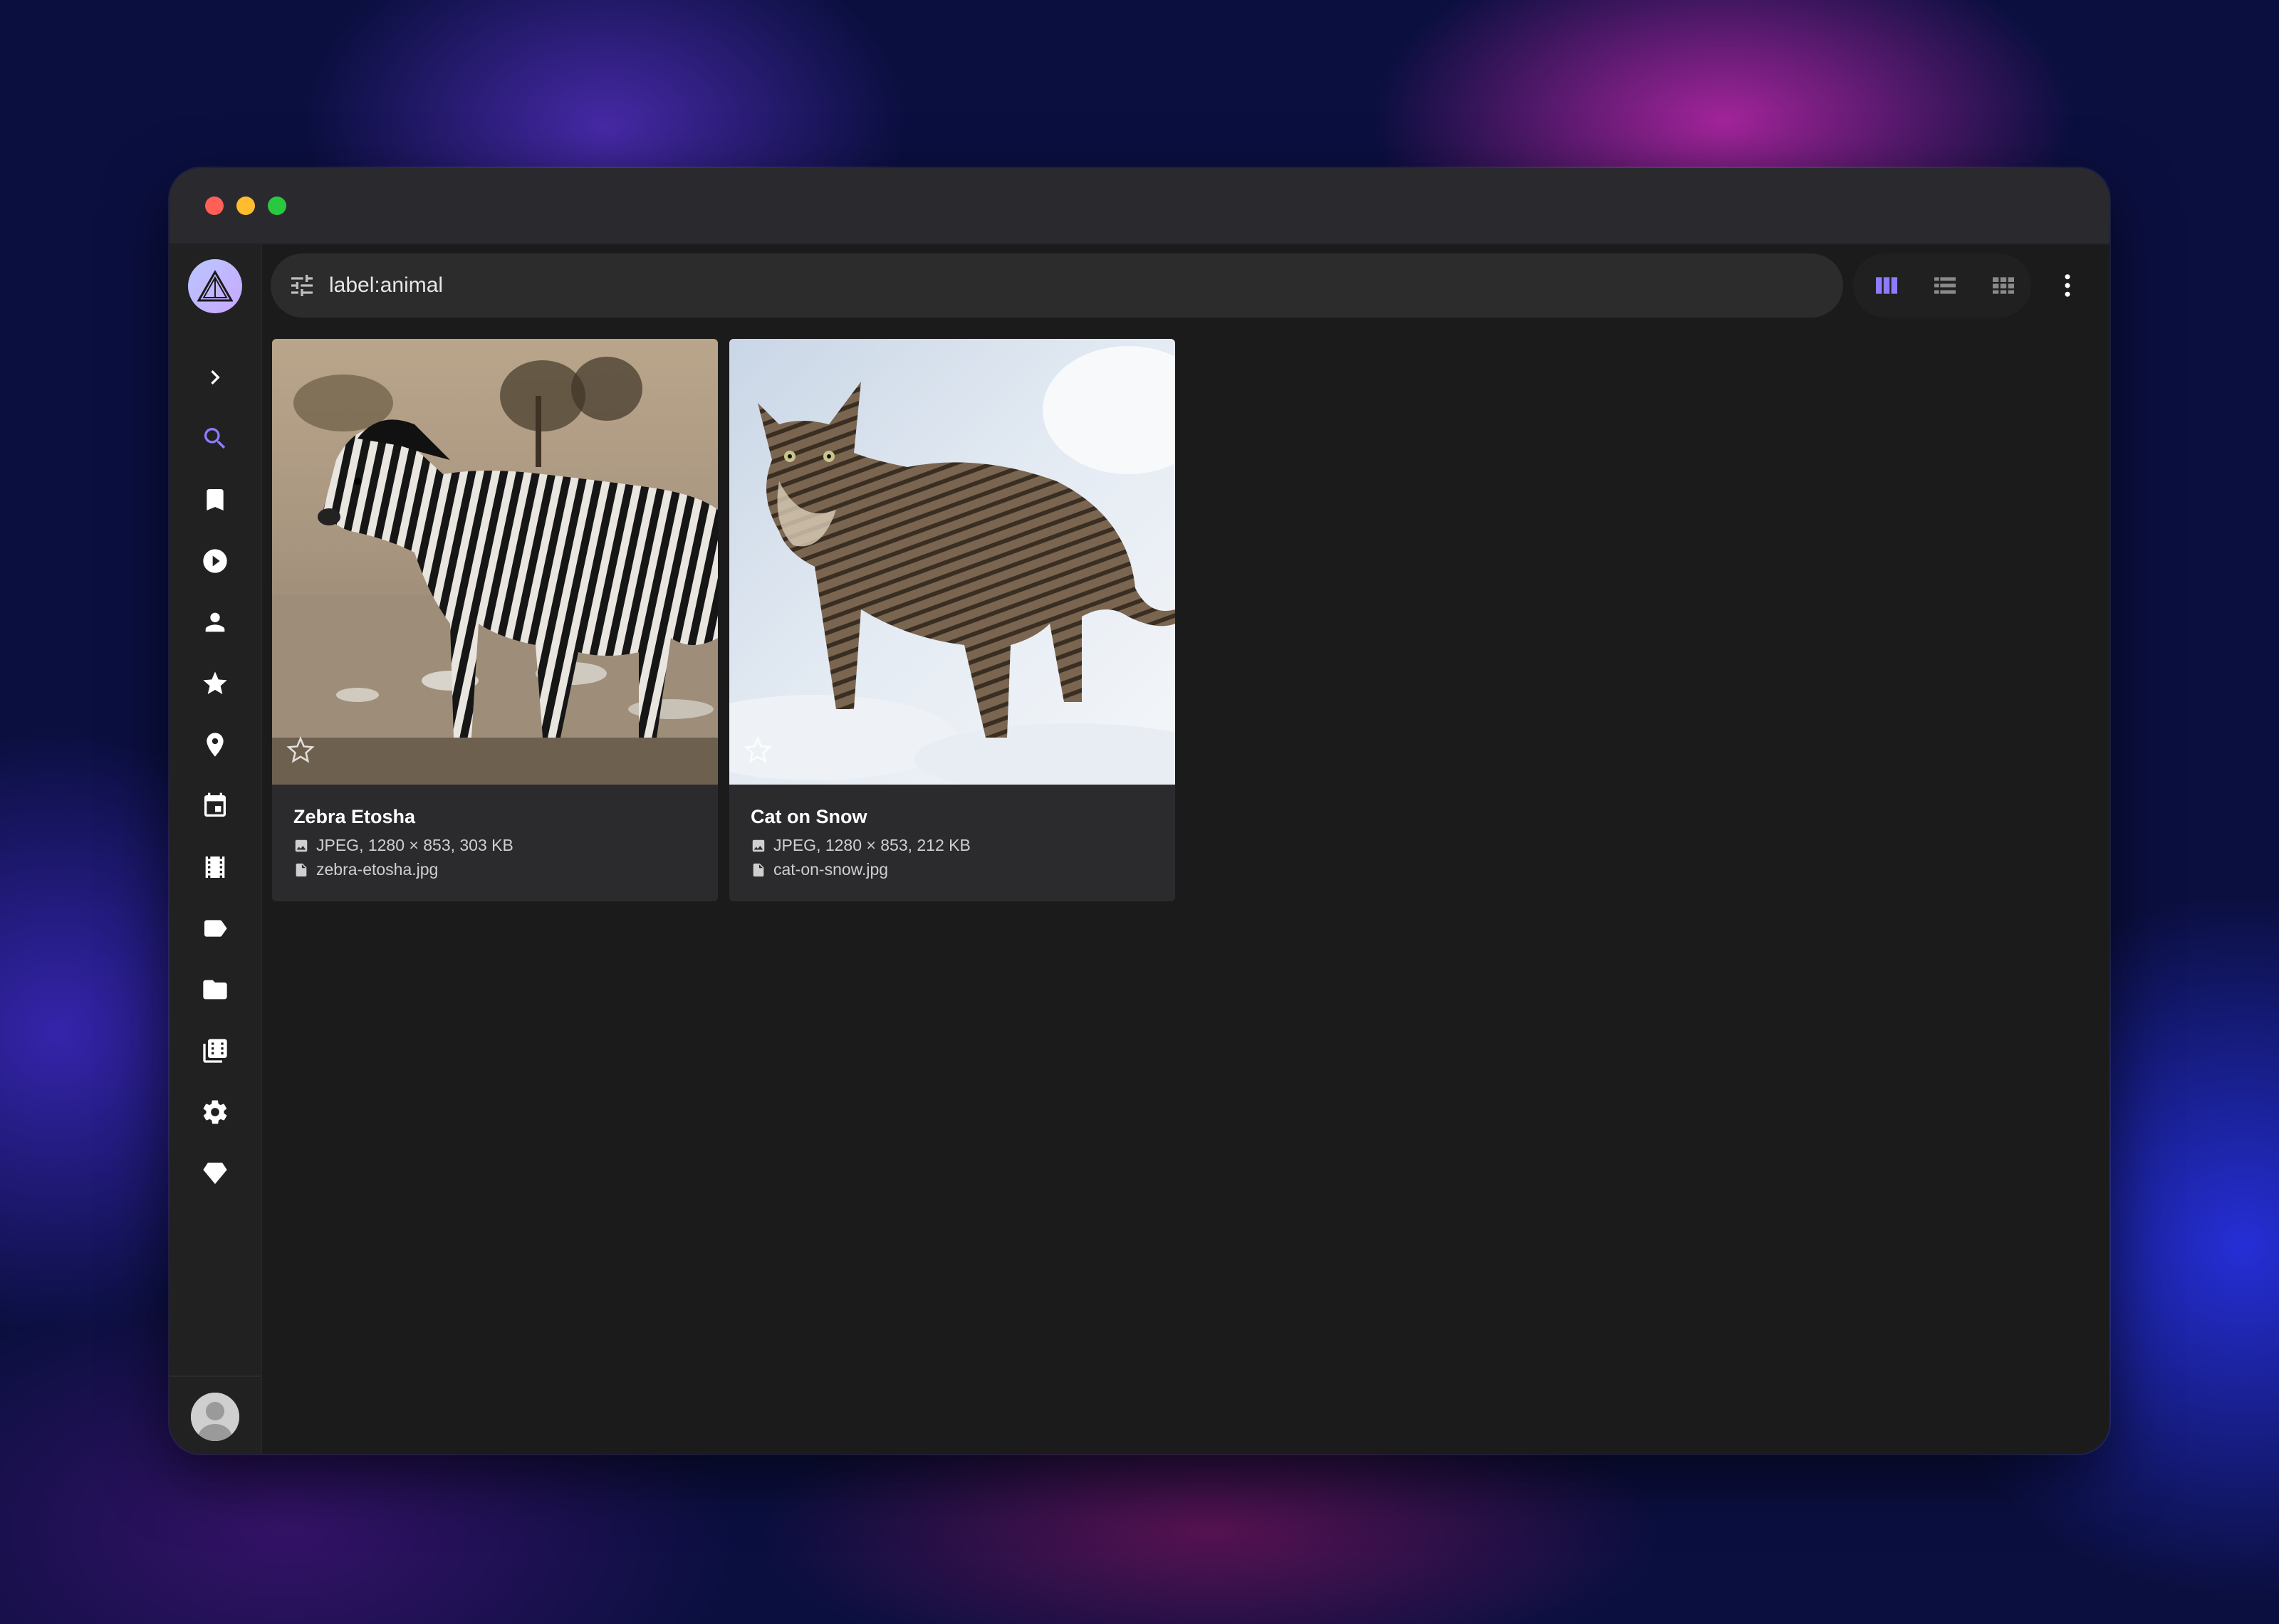  I want to click on sidebar-account, so click(215, 1415).